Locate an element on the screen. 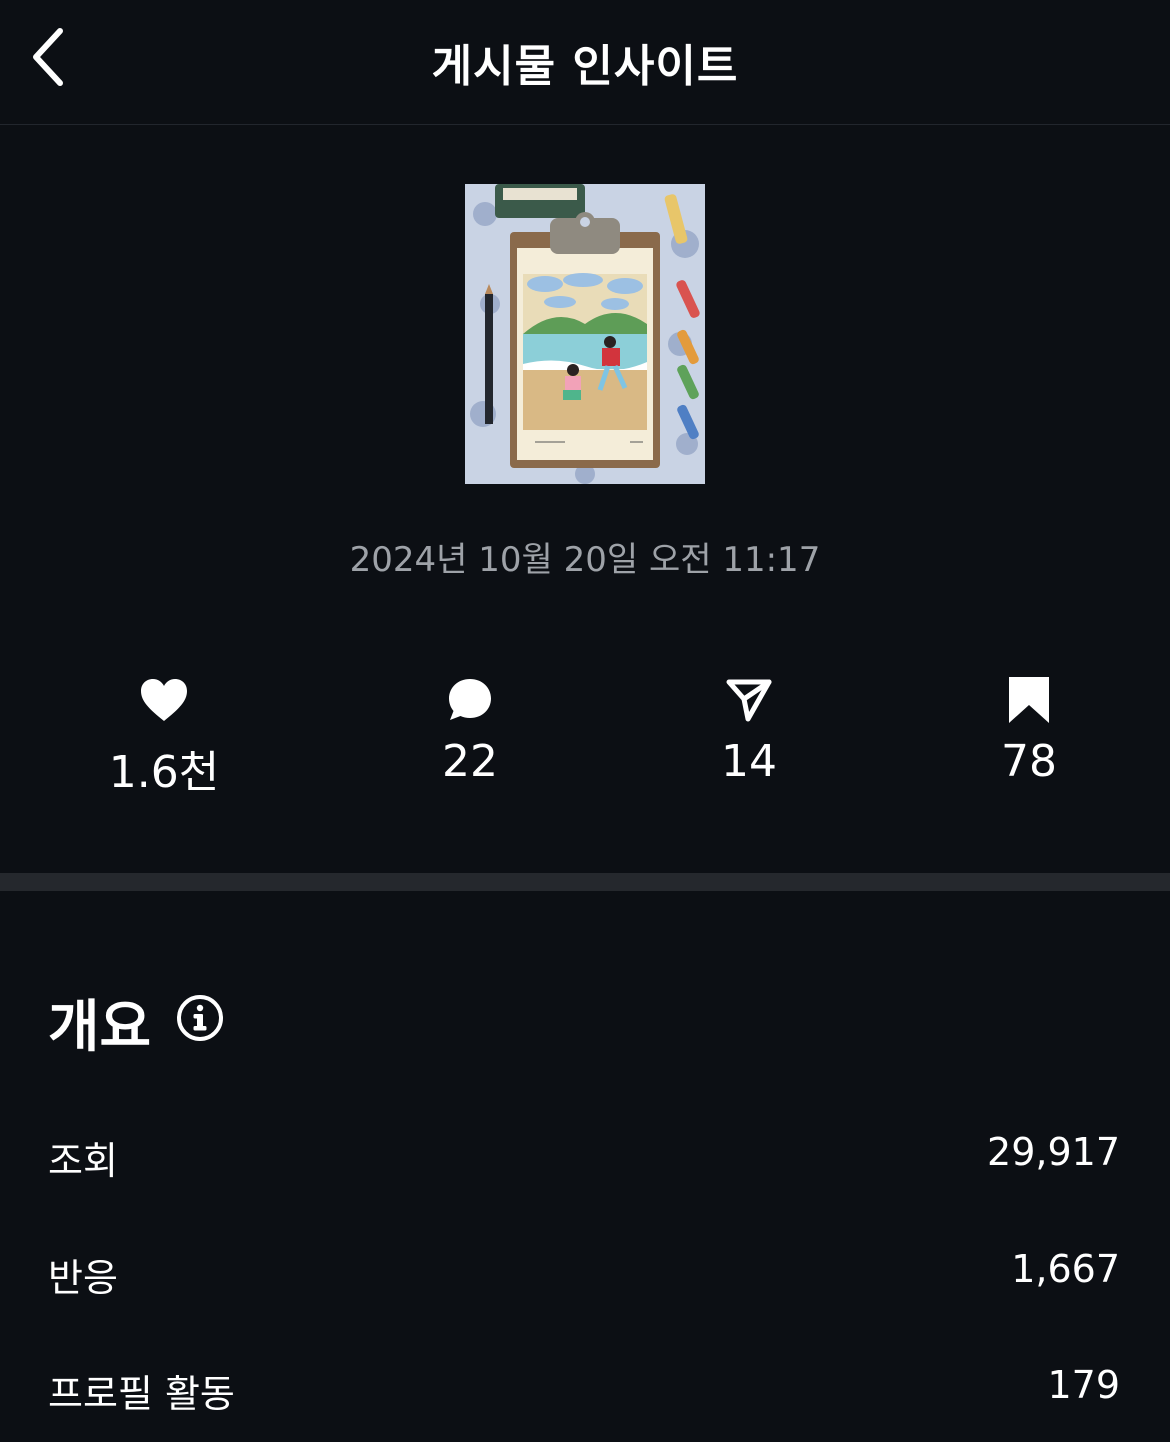 The height and width of the screenshot is (1442, 1170). saves-stat: 78 is located at coordinates (1029, 729).